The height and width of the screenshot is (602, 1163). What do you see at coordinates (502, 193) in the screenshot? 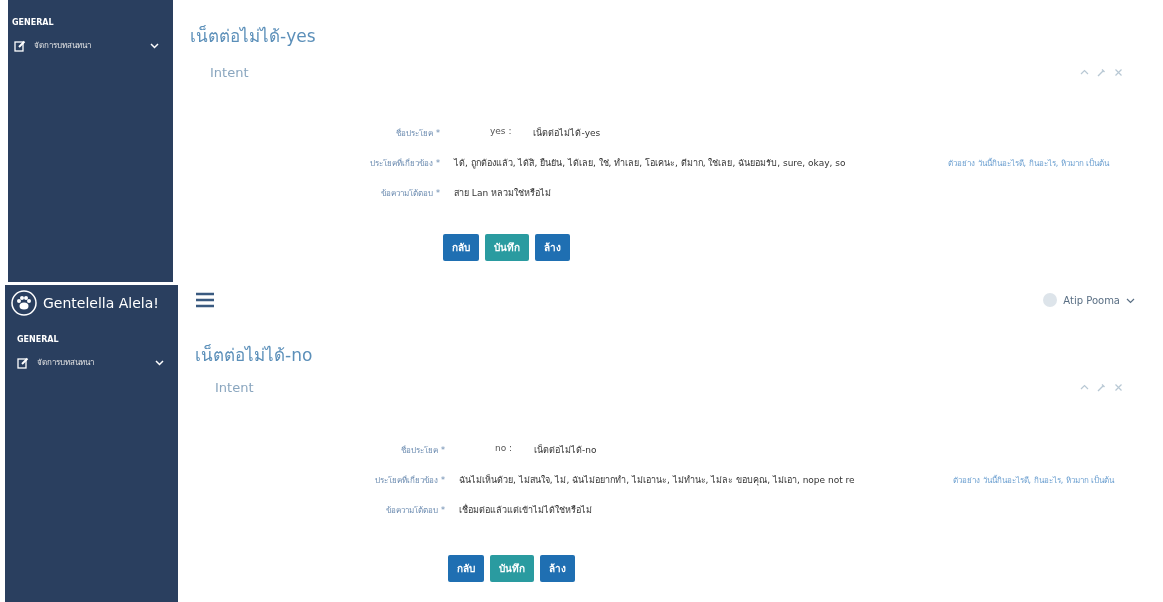
I see `input-field: สาย Lan หลวมใช่หรือไม่` at bounding box center [502, 193].